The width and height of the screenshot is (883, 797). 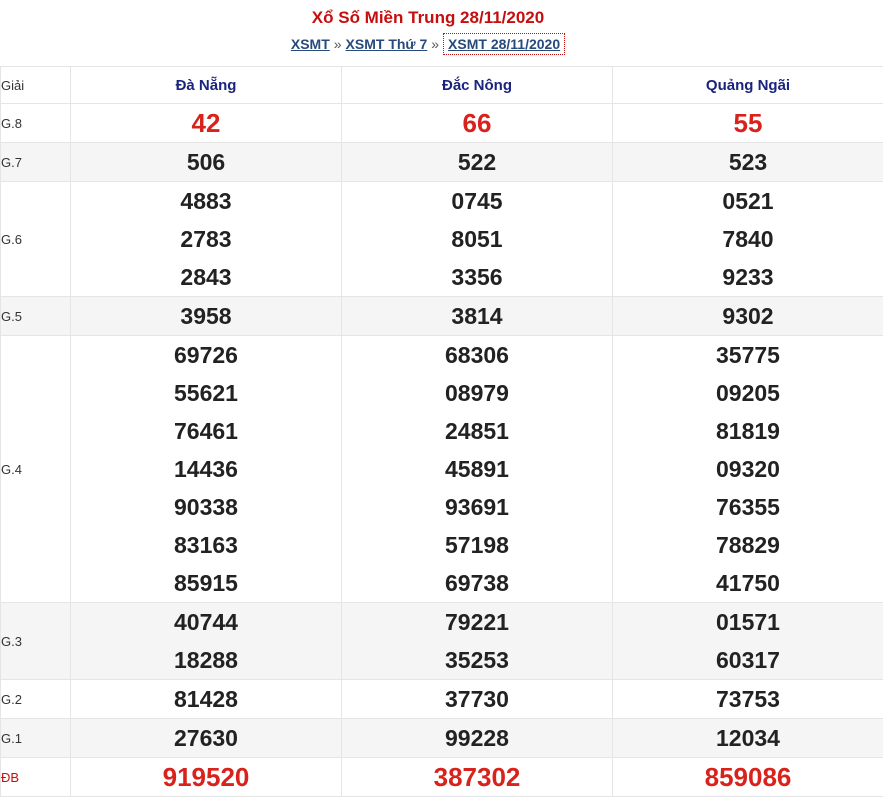 What do you see at coordinates (206, 355) in the screenshot?
I see `prize-number: 69726` at bounding box center [206, 355].